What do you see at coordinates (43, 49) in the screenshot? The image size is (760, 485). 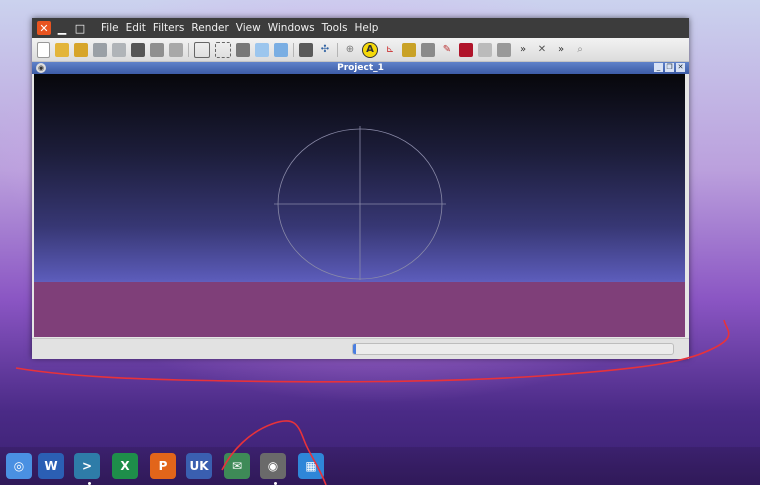 I see `new-document-icon` at bounding box center [43, 49].